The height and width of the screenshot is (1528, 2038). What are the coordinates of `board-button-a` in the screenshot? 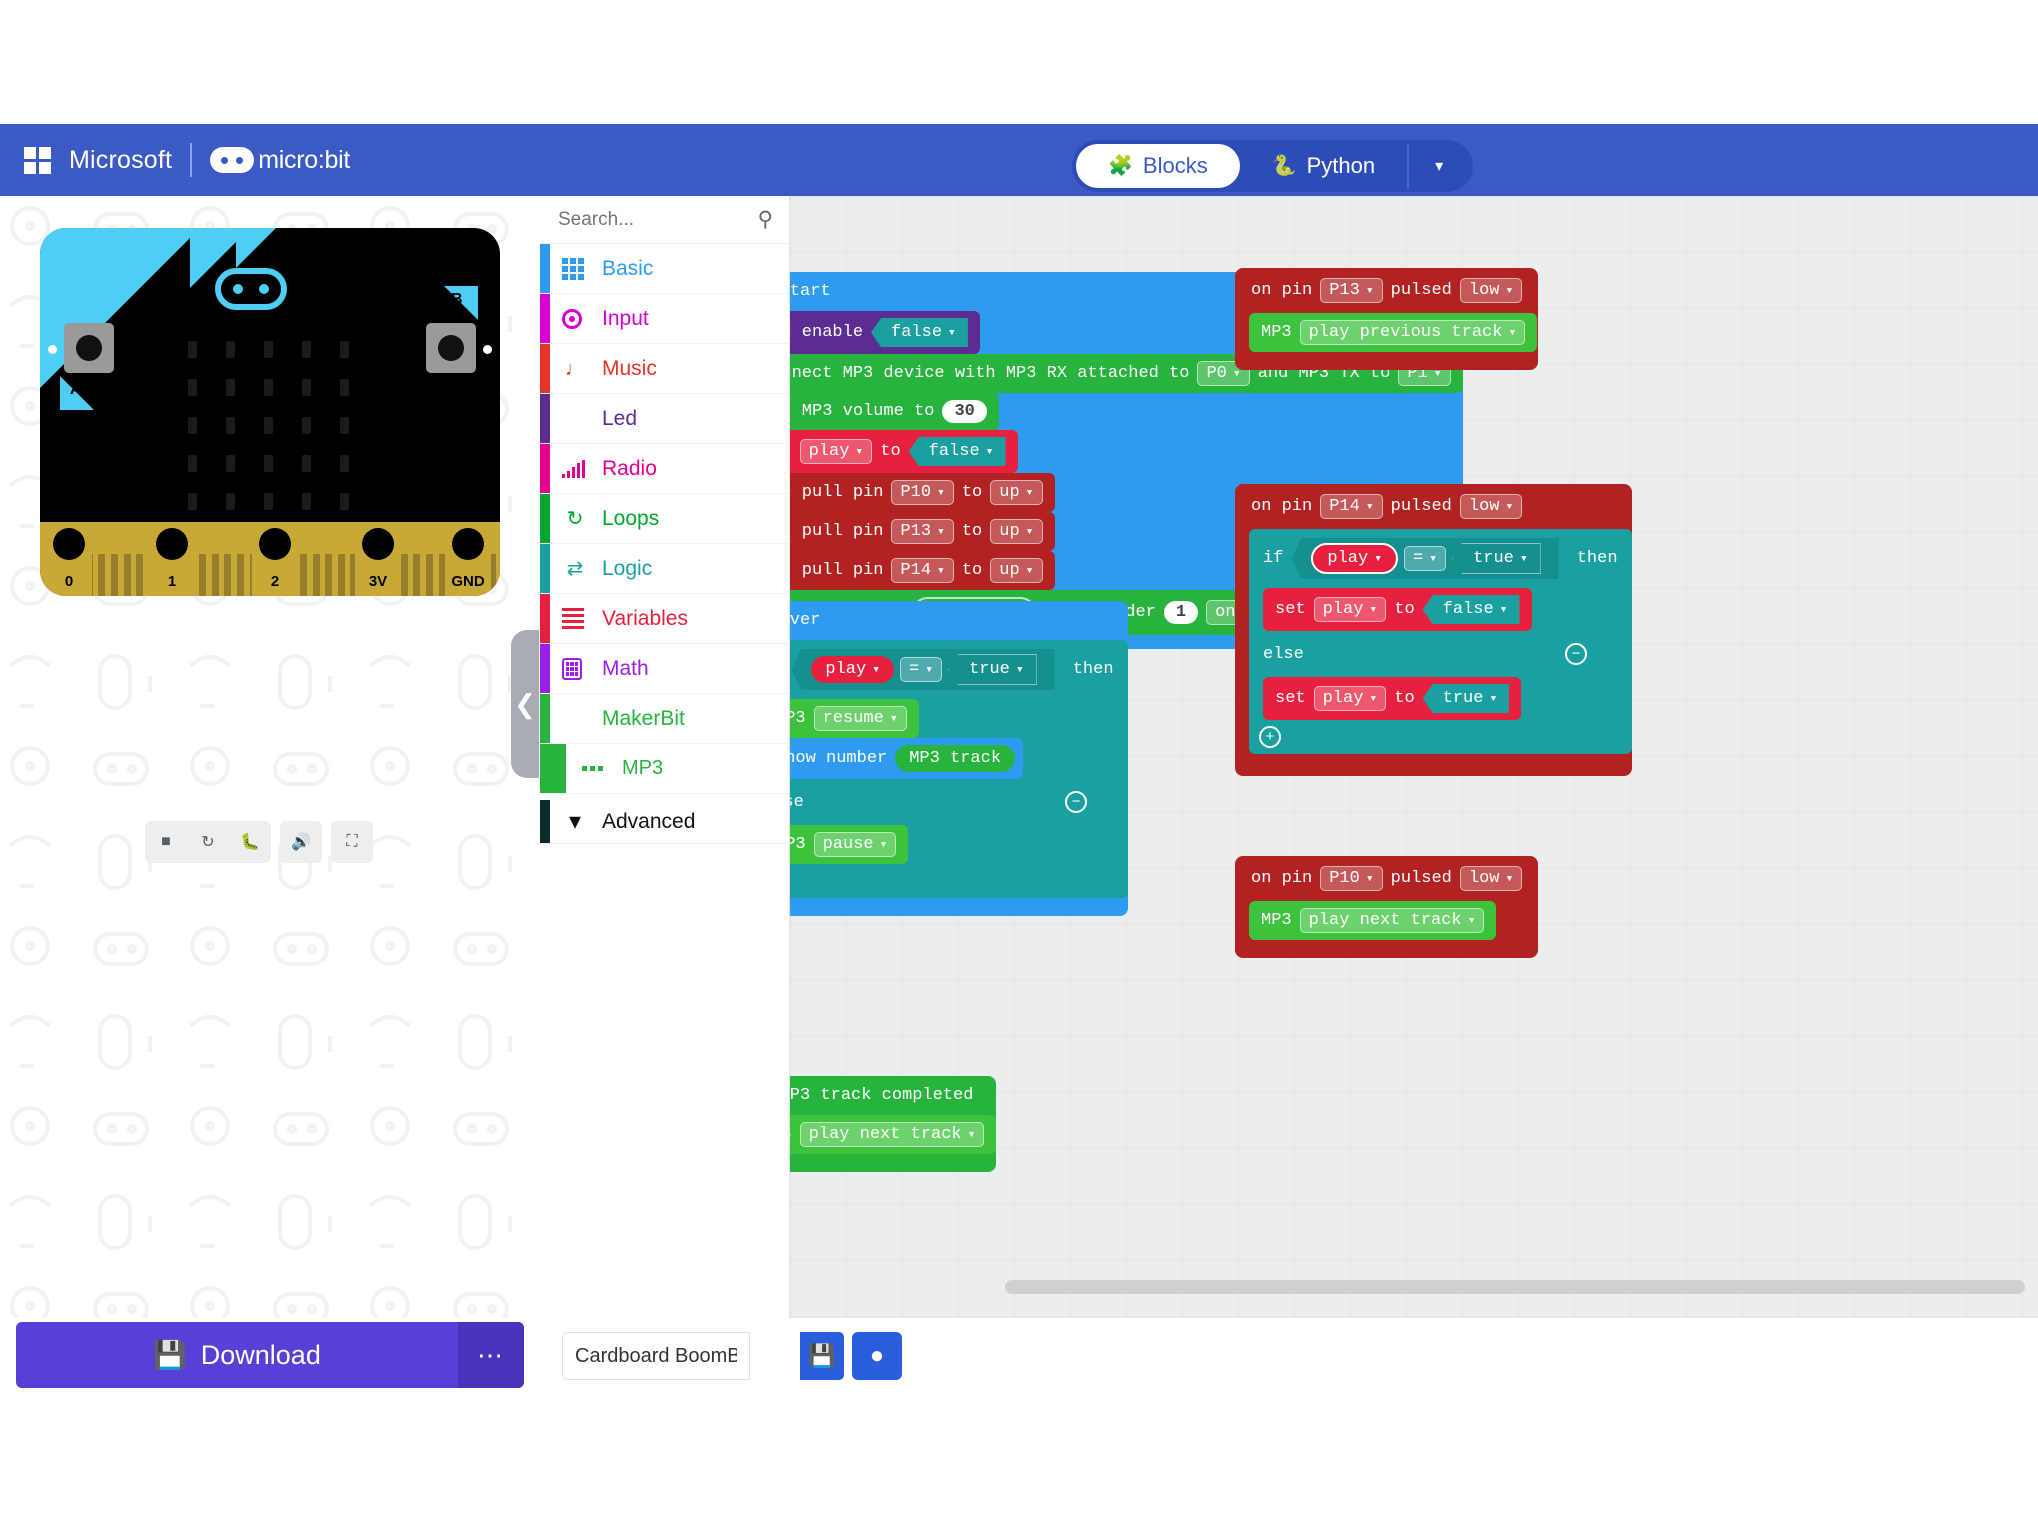 It's located at (89, 348).